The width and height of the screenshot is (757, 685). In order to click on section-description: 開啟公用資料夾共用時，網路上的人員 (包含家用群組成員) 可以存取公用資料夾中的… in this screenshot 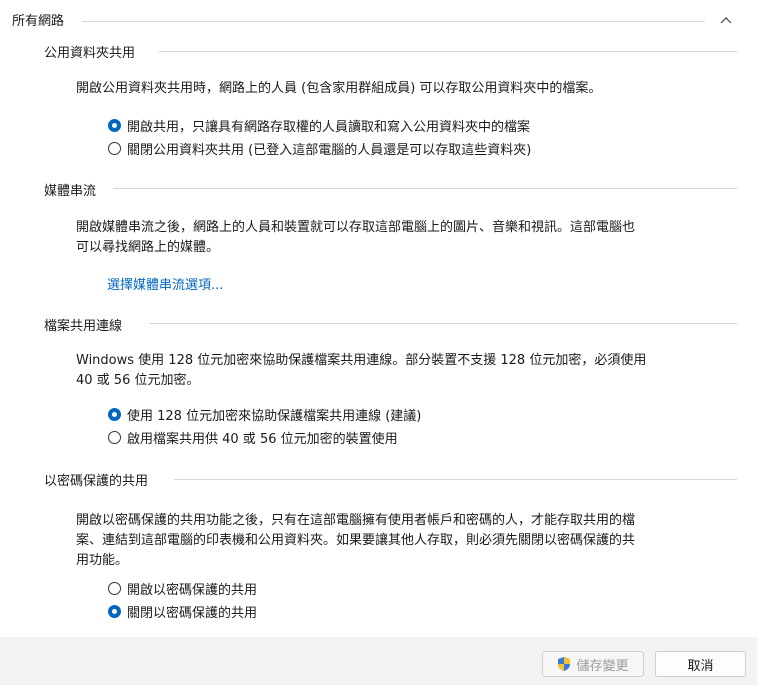, I will do `click(339, 88)`.